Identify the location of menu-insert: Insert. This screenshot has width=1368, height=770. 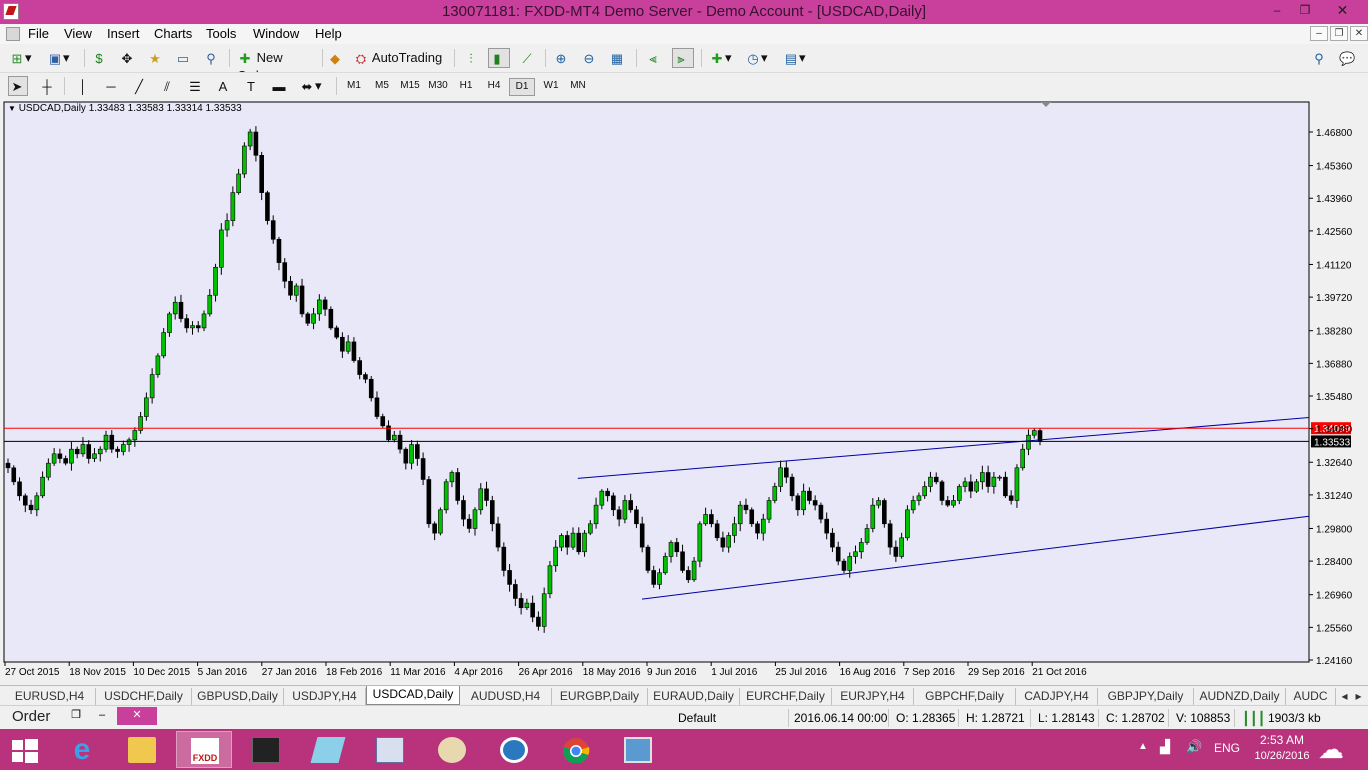
(123, 33).